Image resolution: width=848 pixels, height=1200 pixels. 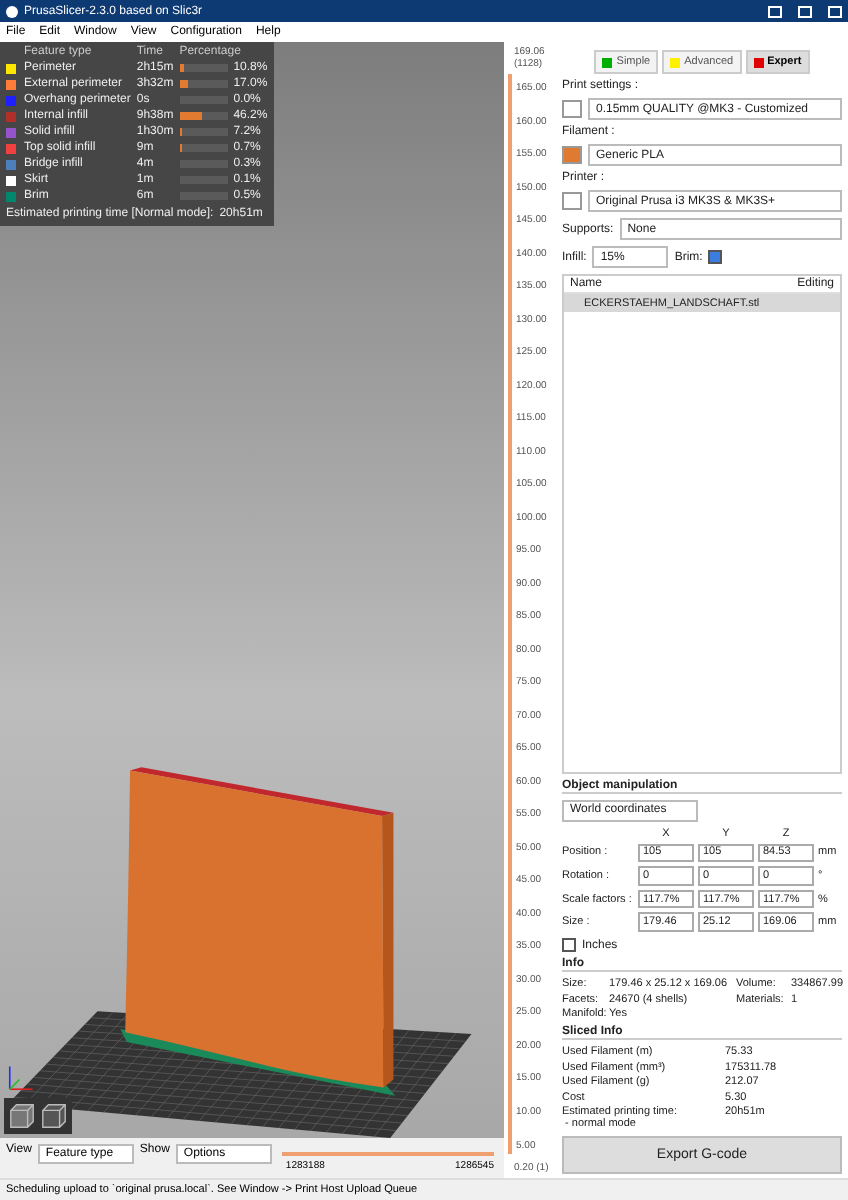 What do you see at coordinates (21, 1078) in the screenshot?
I see `axes-icon` at bounding box center [21, 1078].